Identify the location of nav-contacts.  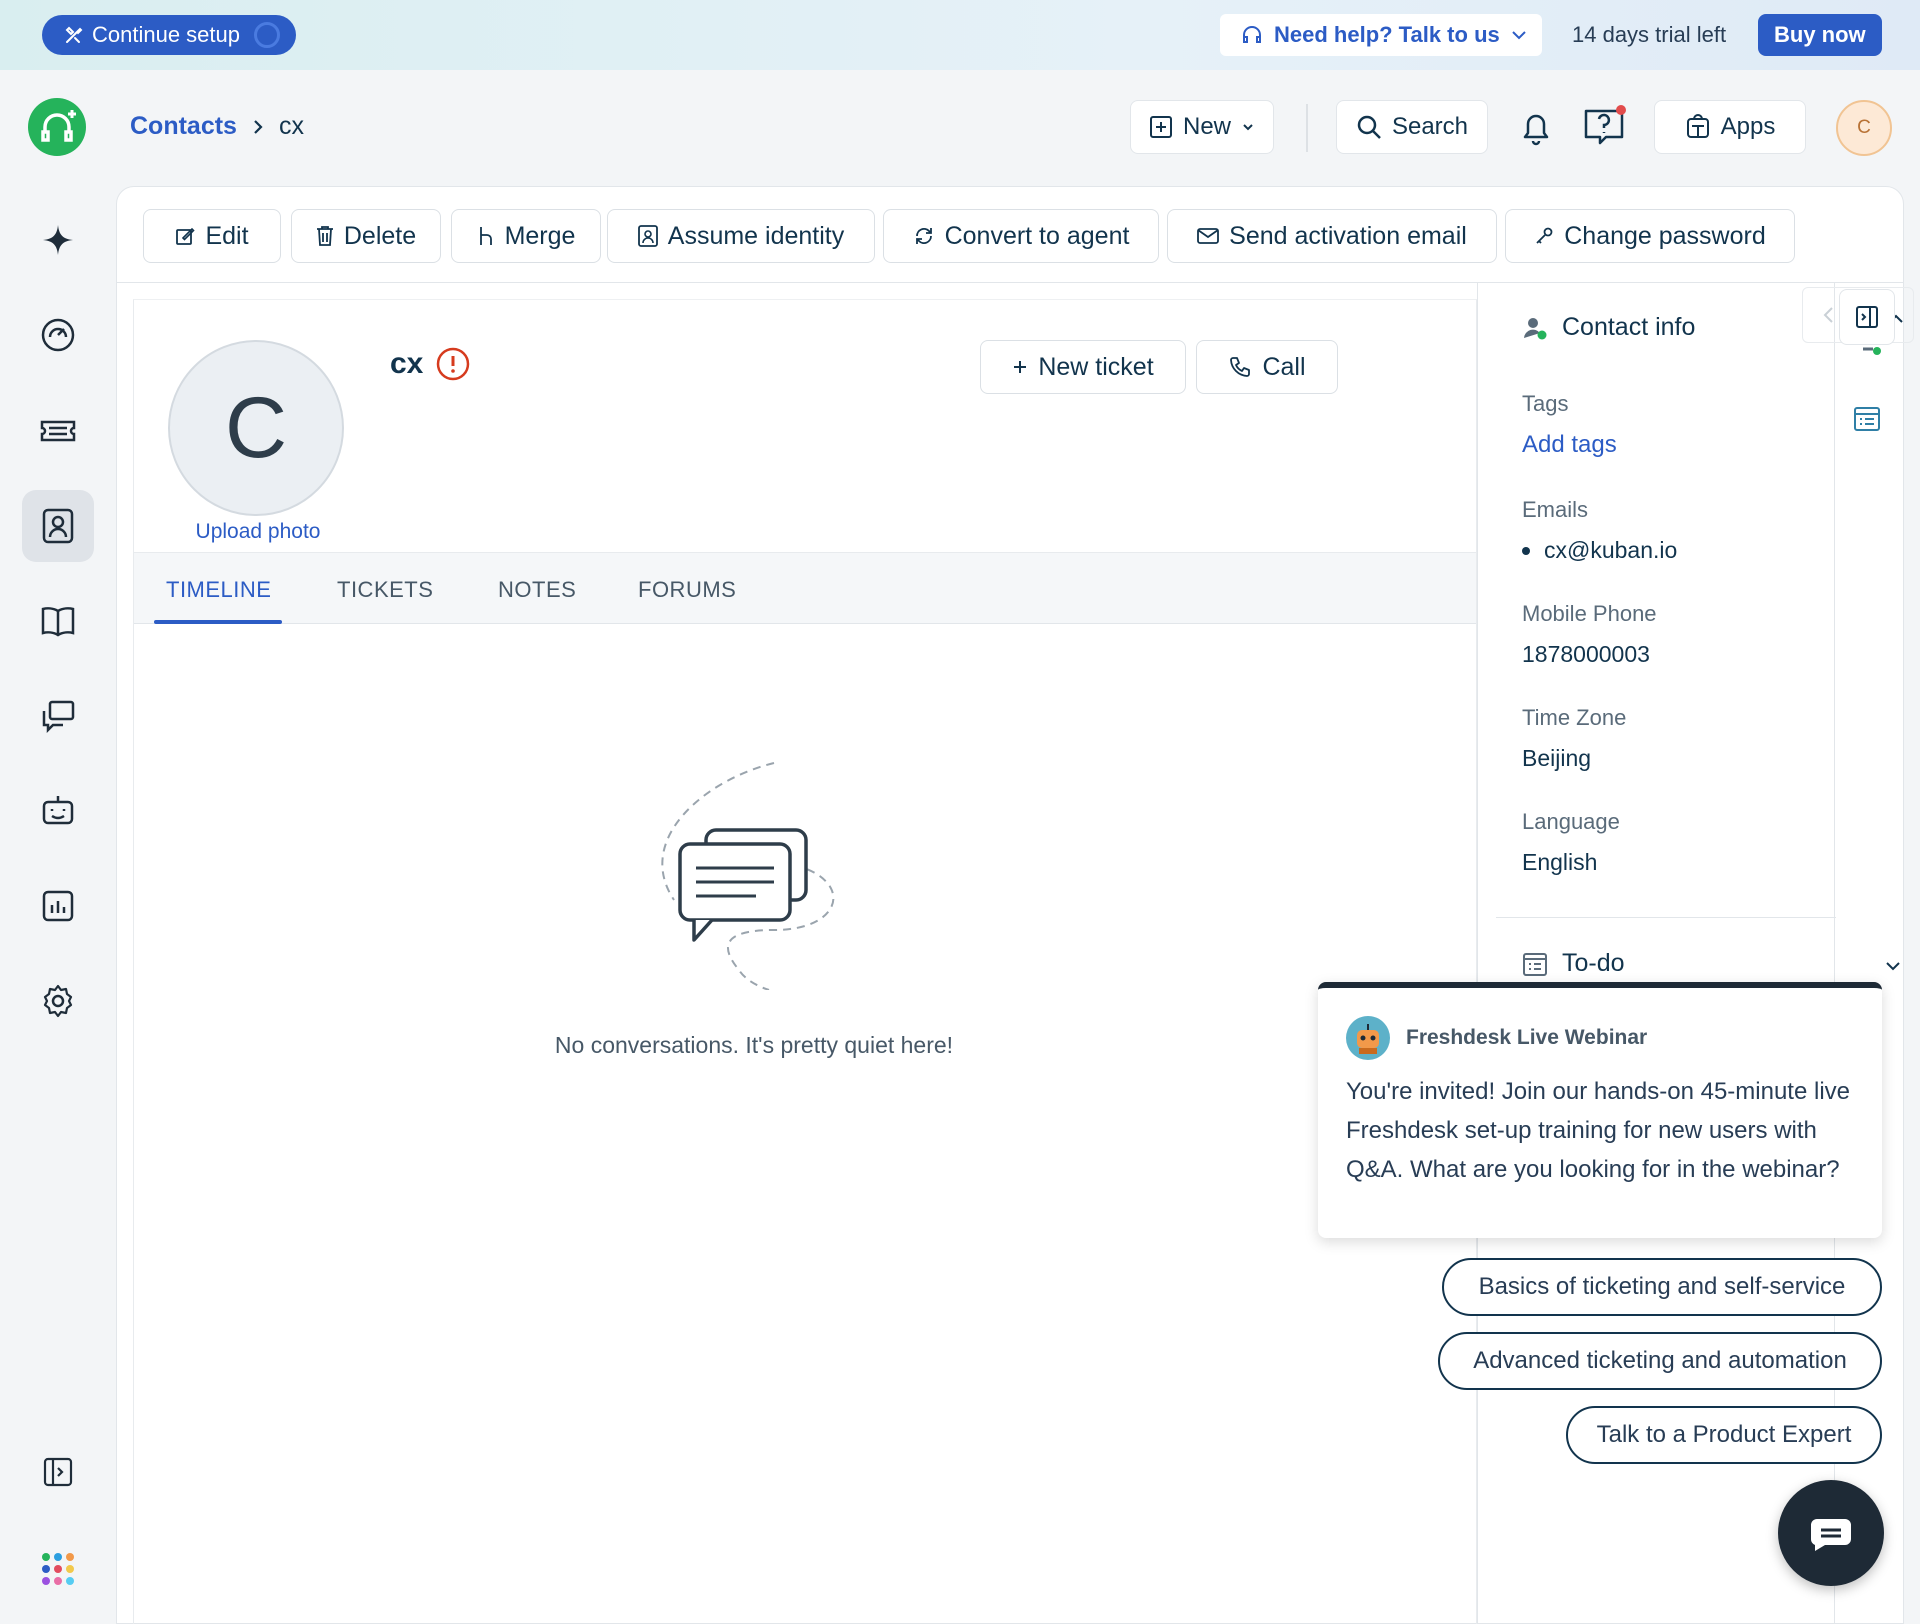
(58, 526).